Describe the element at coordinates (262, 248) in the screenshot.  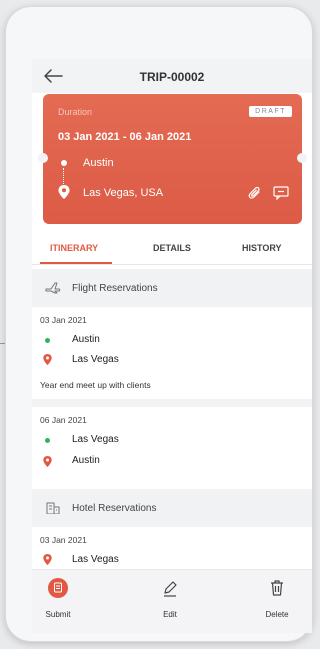
I see `tab-history: HISTORY` at that location.